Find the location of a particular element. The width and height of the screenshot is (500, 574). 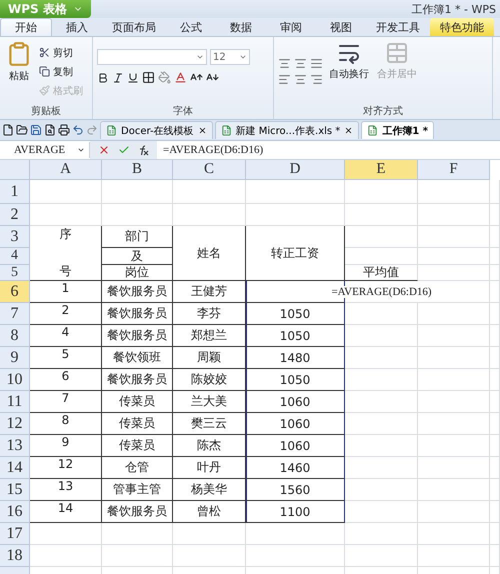

paste-button: 粘贴 is located at coordinates (19, 71).